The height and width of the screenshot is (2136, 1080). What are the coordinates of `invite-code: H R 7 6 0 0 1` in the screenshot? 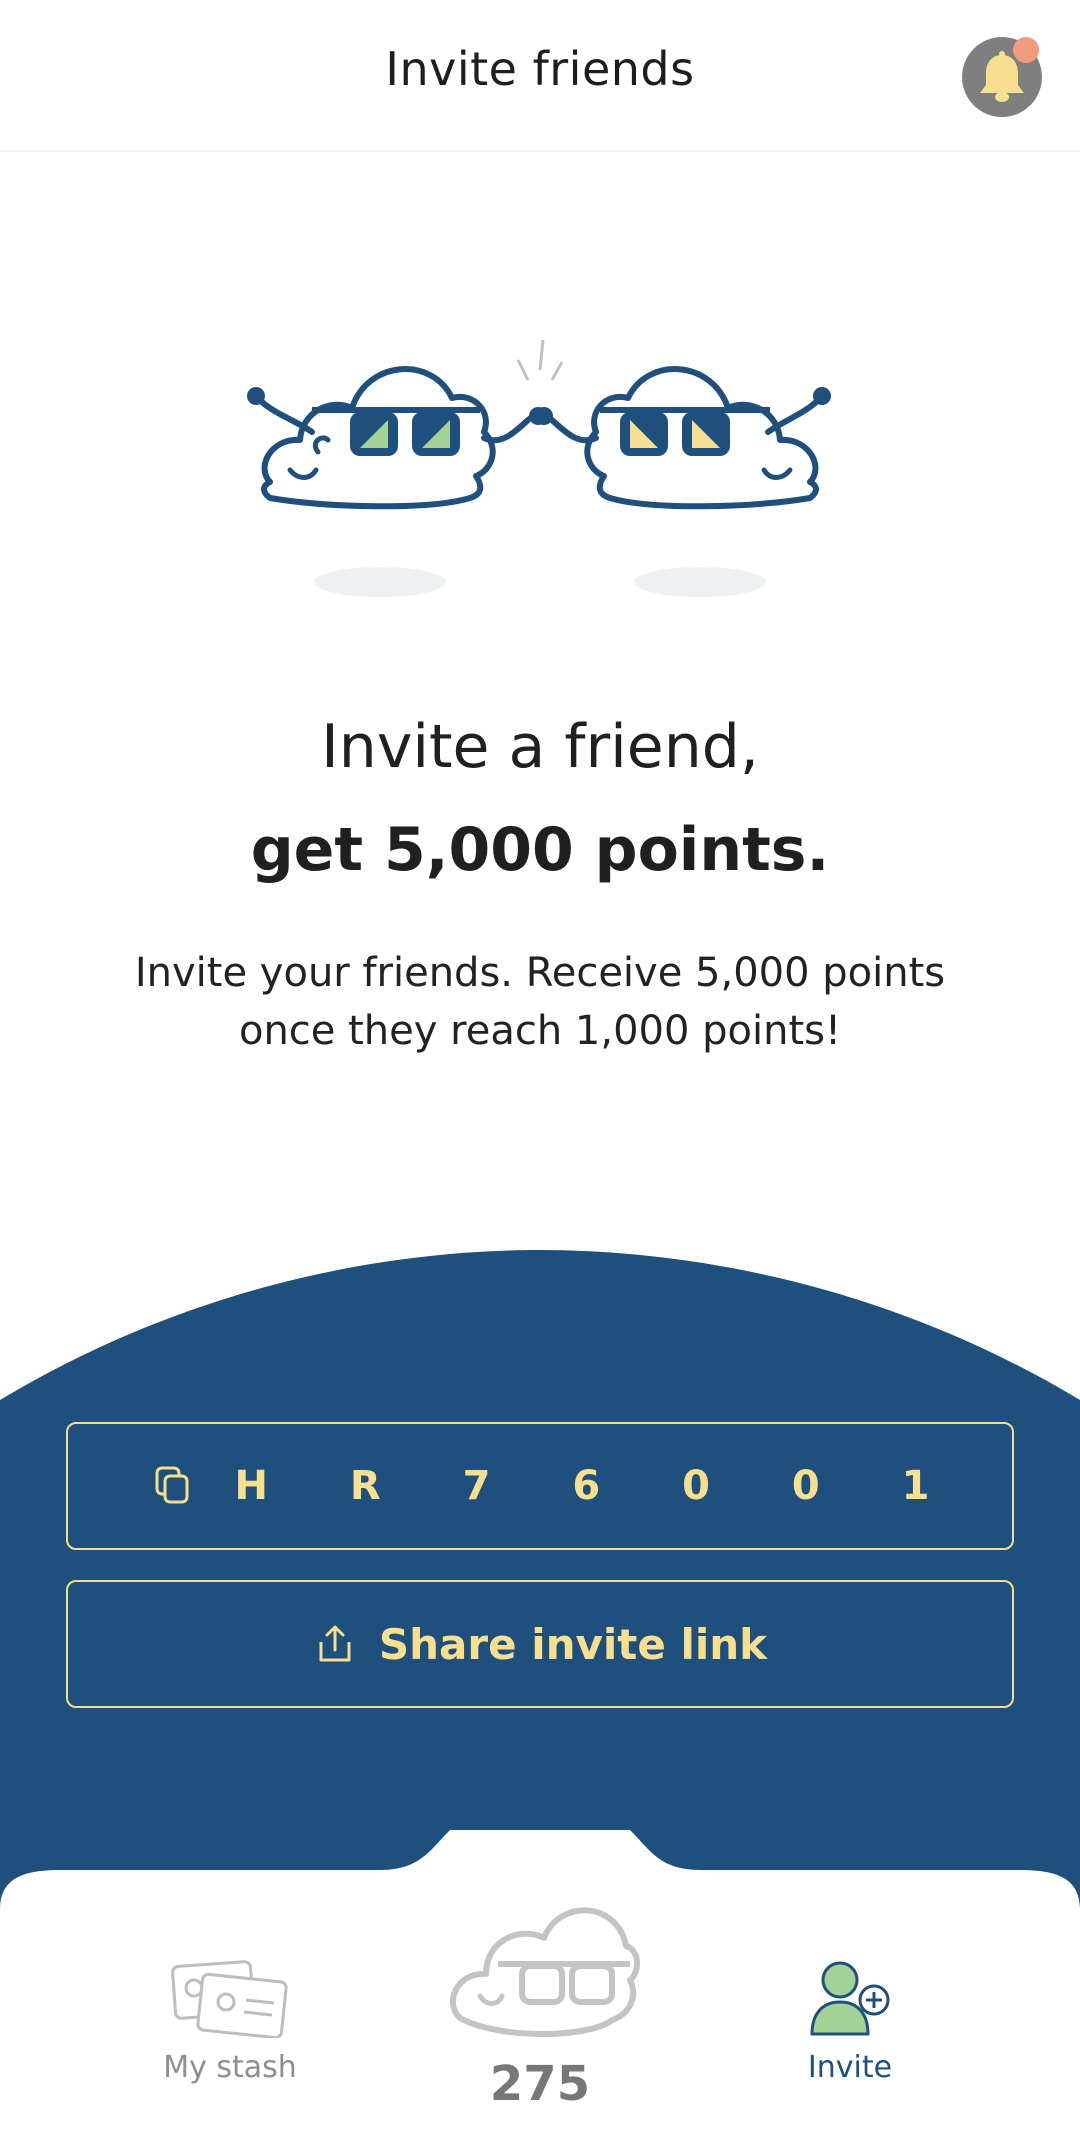 It's located at (599, 1486).